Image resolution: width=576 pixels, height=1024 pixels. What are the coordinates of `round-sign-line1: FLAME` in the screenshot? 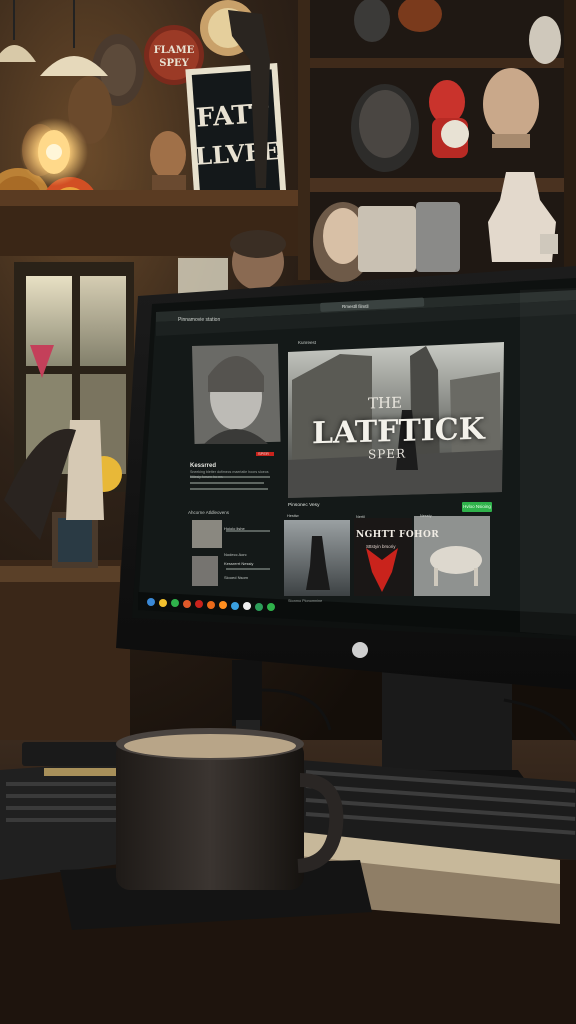 It's located at (174, 50).